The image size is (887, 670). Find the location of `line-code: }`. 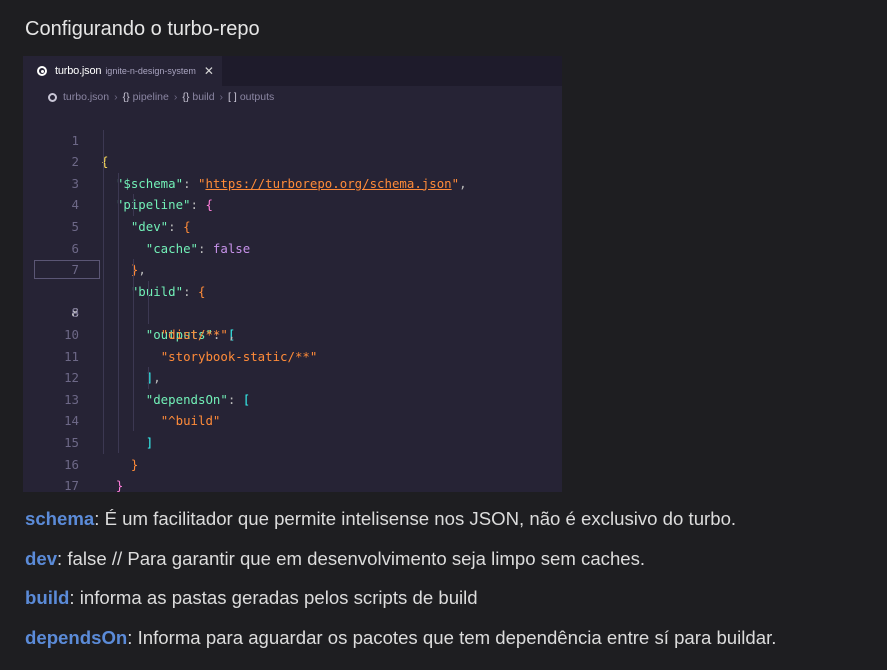

line-code: } is located at coordinates (119, 485).